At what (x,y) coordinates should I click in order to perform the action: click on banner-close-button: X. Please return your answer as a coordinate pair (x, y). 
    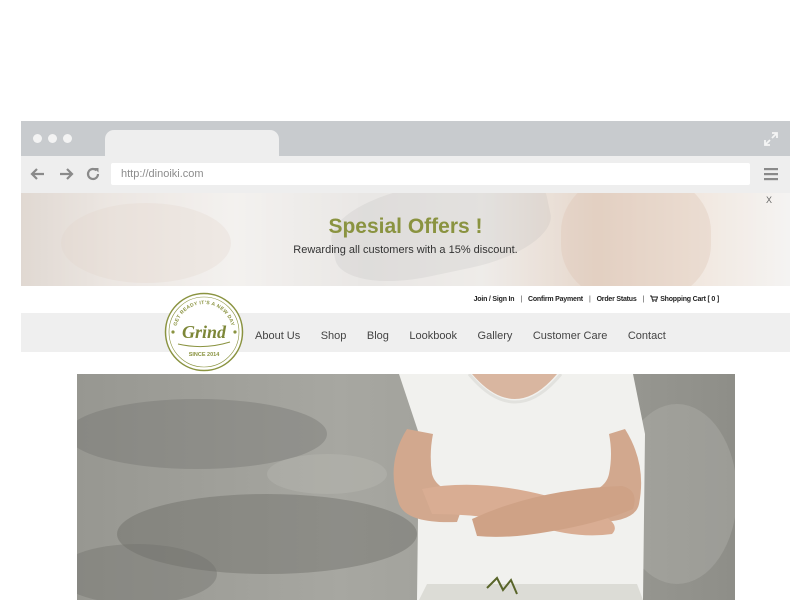
    Looking at the image, I should click on (769, 200).